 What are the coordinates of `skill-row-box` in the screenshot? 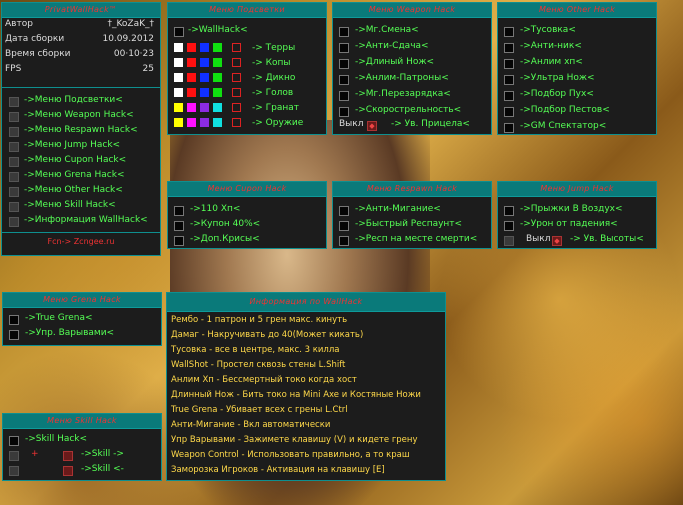 It's located at (14, 456).